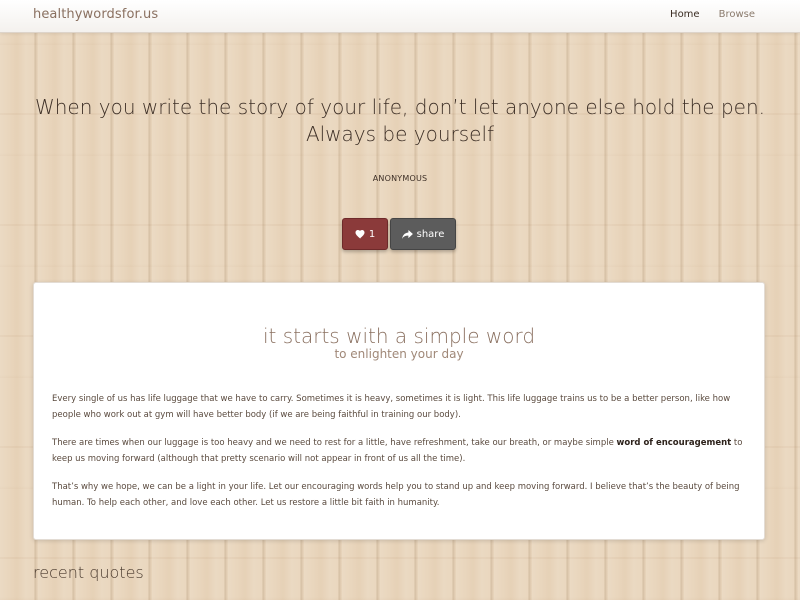 Image resolution: width=800 pixels, height=600 pixels. I want to click on intro-title: it starts with a simple word, so click(399, 336).